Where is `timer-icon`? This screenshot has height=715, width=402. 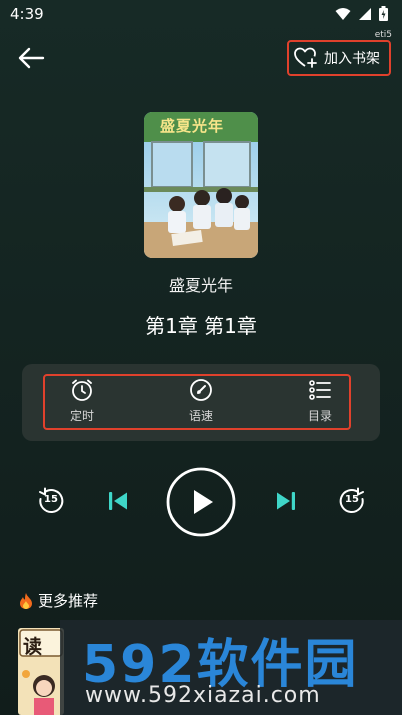 timer-icon is located at coordinates (82, 390).